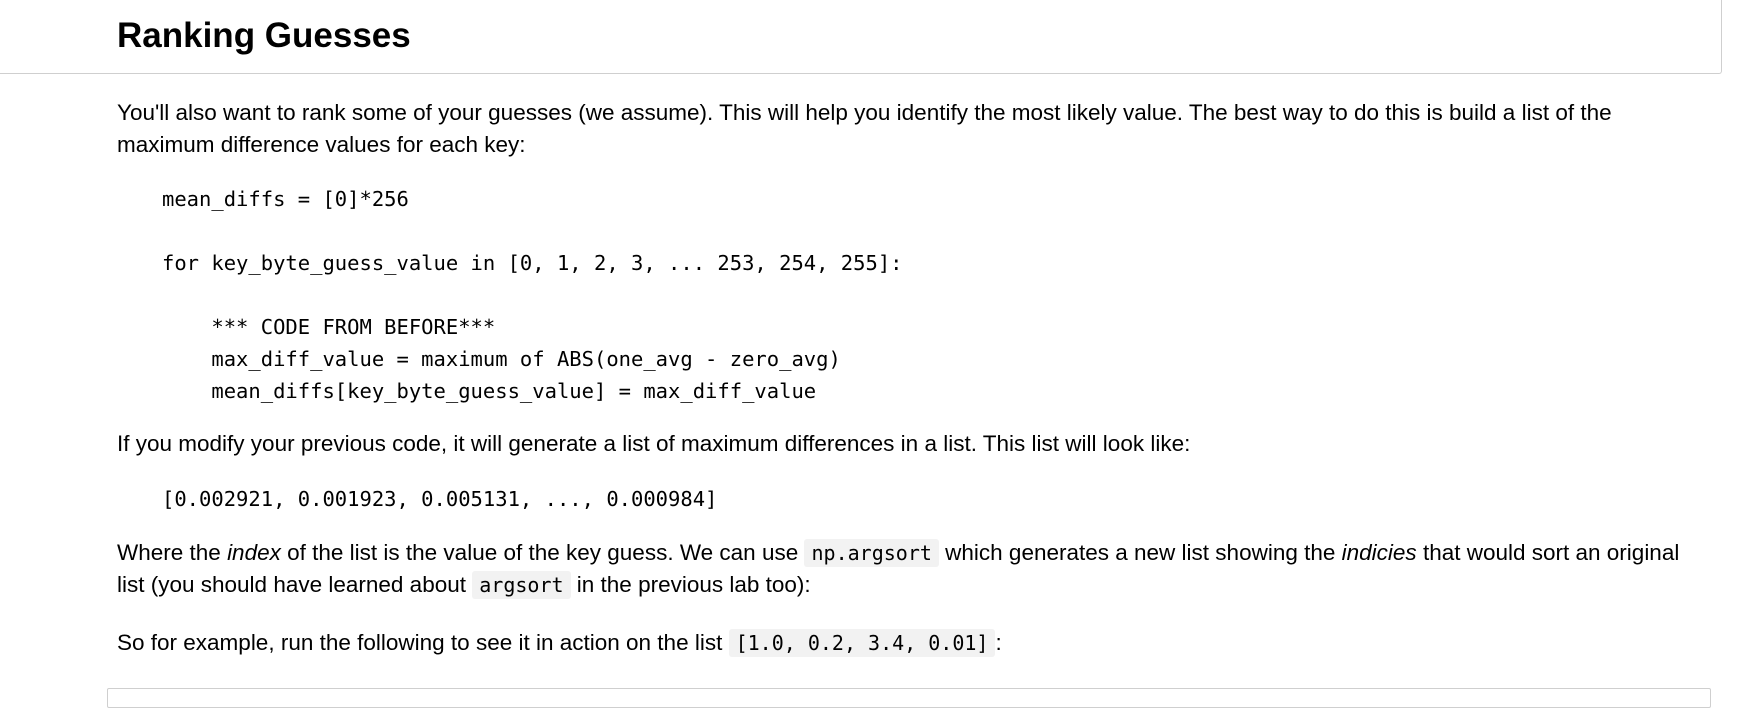 The width and height of the screenshot is (1758, 708). Describe the element at coordinates (1379, 552) in the screenshot. I see `emphasis-indicies: indicies` at that location.